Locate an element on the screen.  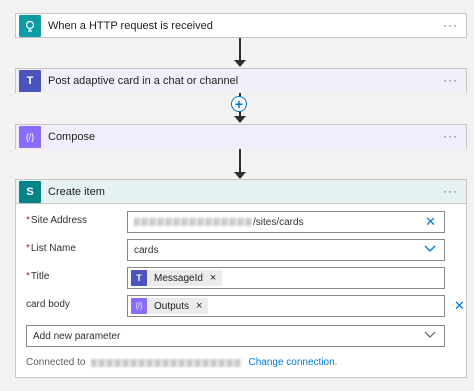
clear-icon: ✕ is located at coordinates (430, 222).